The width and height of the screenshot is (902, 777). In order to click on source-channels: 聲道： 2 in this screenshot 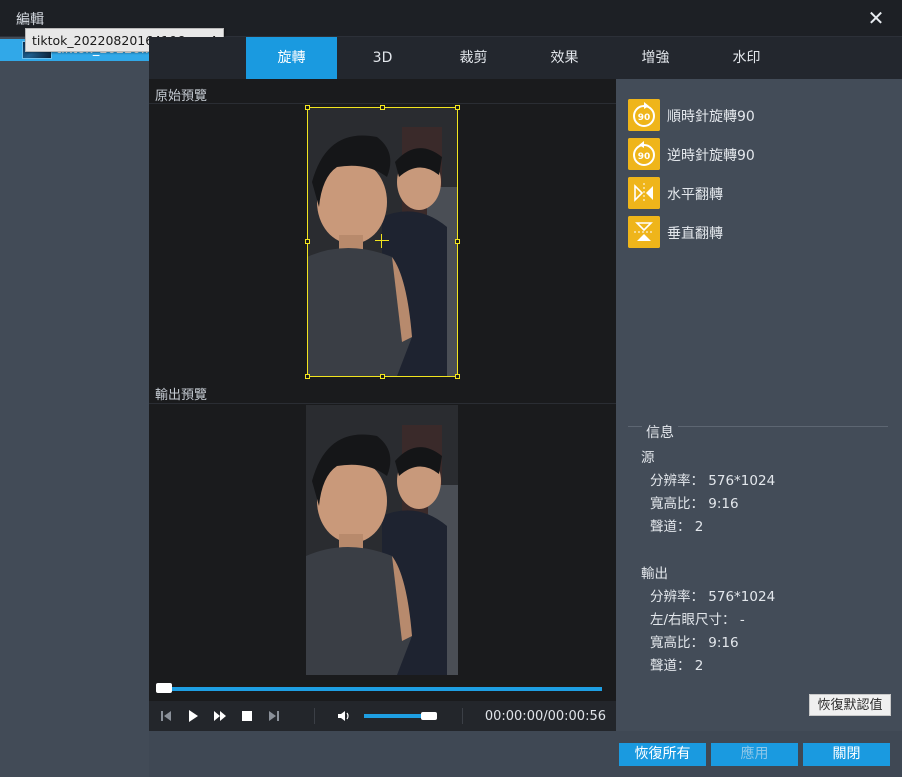, I will do `click(677, 527)`.